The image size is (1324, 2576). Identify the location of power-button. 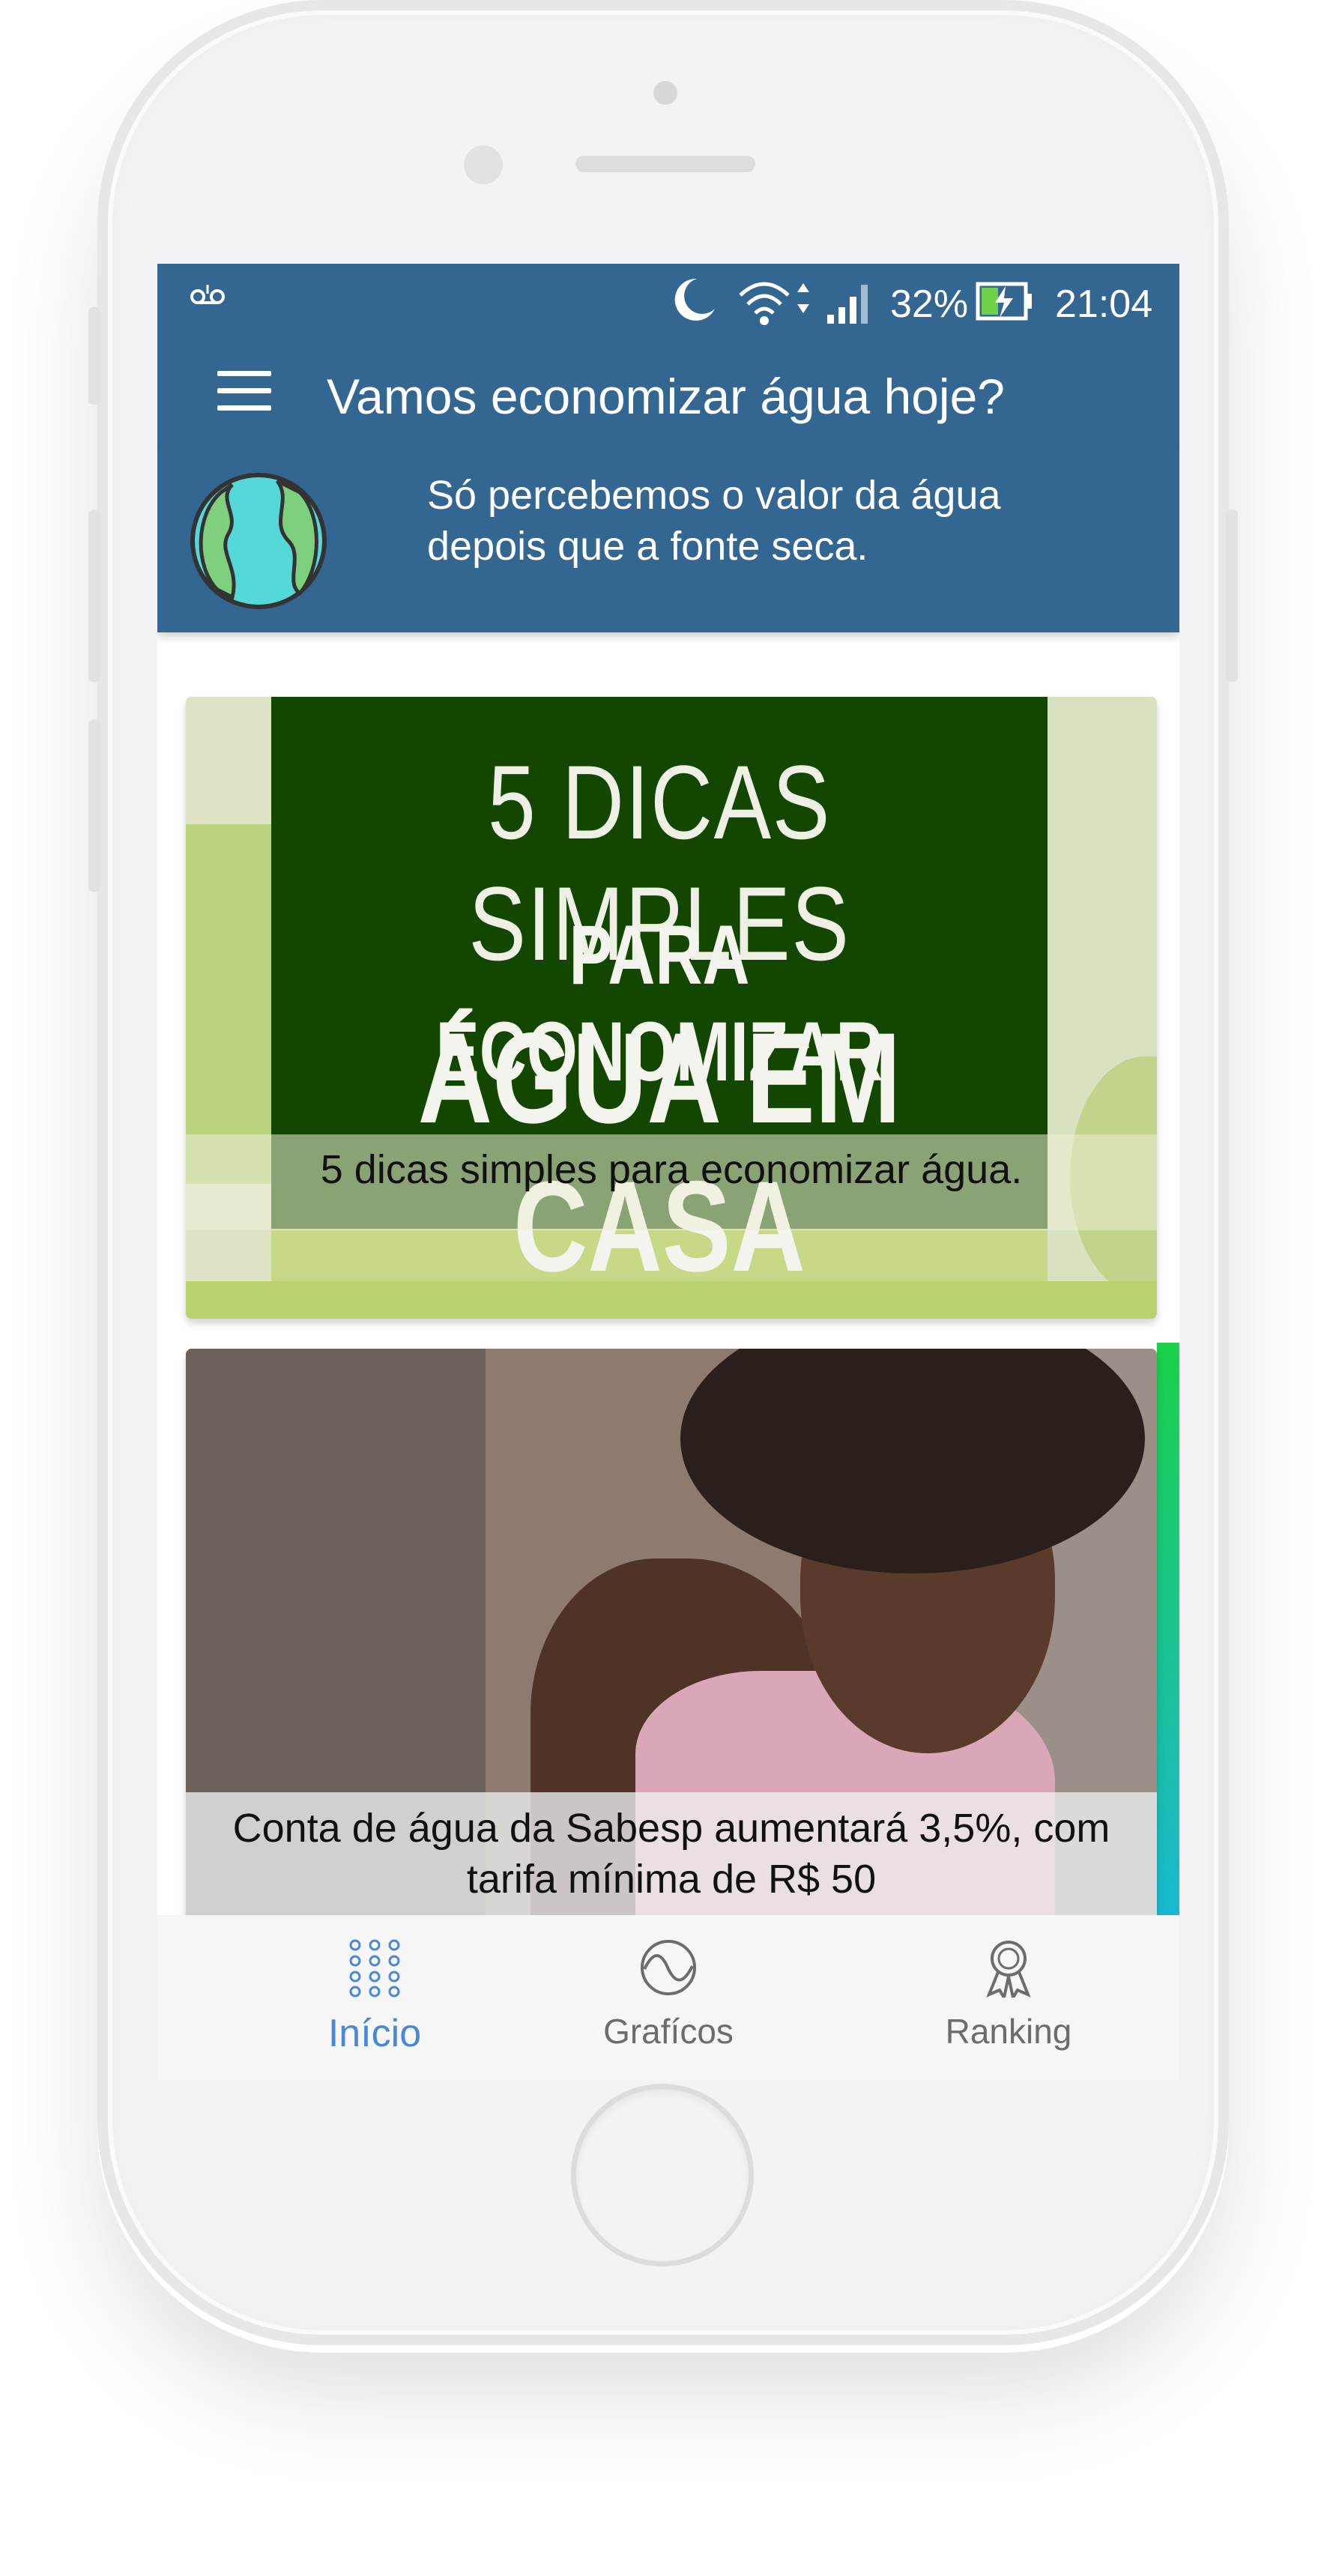
(1232, 596).